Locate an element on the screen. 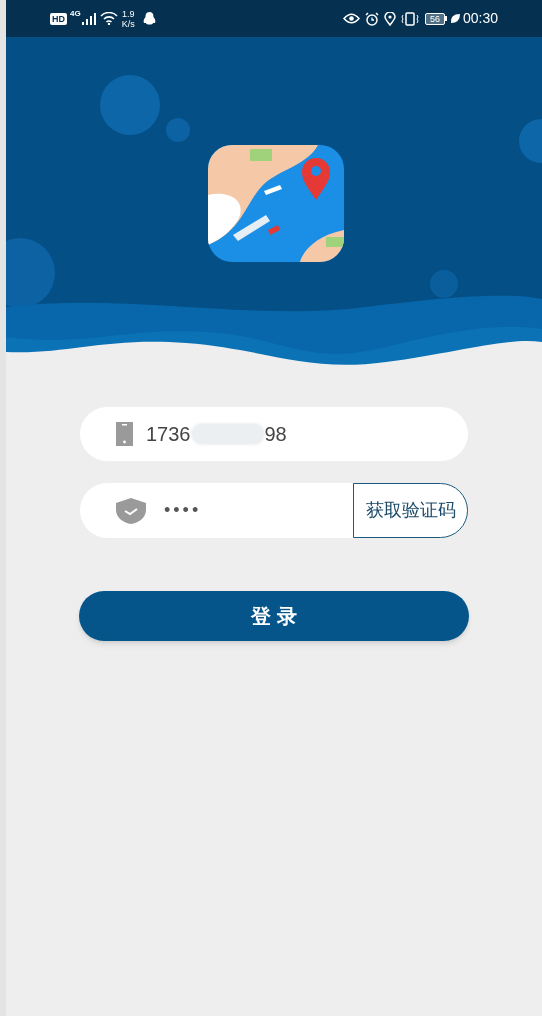 This screenshot has height=1016, width=542. speed-value: 1.9 is located at coordinates (128, 13).